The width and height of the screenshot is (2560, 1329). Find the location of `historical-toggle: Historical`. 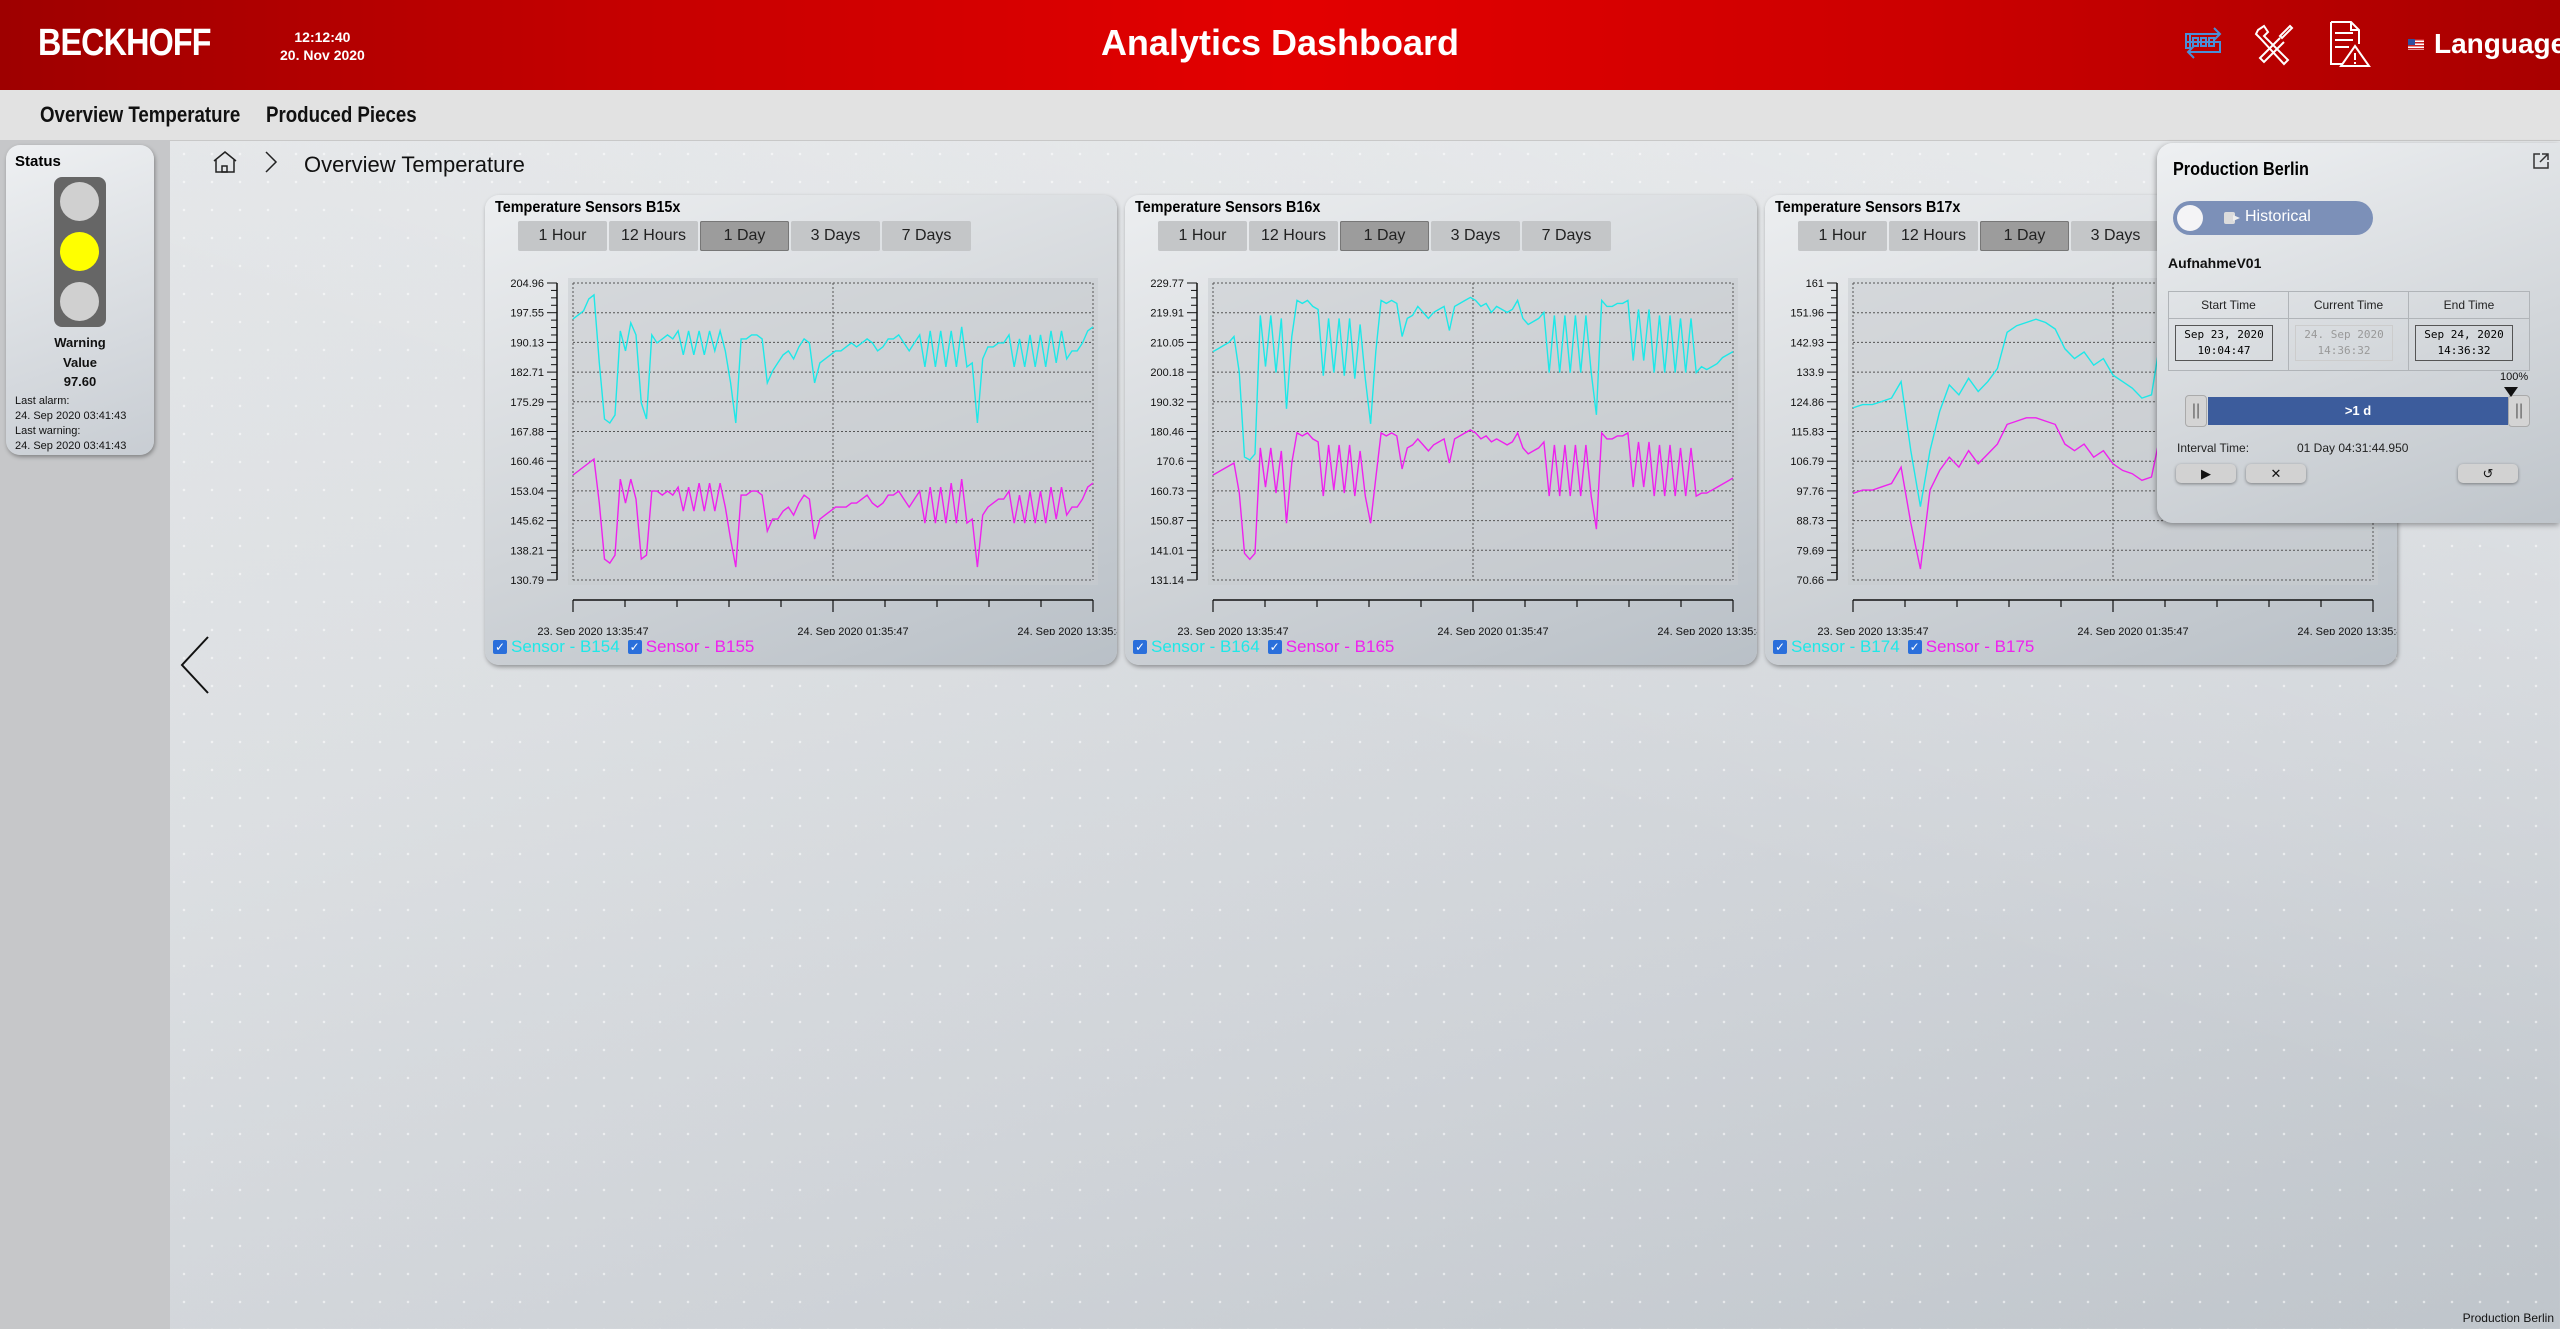

historical-toggle: Historical is located at coordinates (2273, 218).